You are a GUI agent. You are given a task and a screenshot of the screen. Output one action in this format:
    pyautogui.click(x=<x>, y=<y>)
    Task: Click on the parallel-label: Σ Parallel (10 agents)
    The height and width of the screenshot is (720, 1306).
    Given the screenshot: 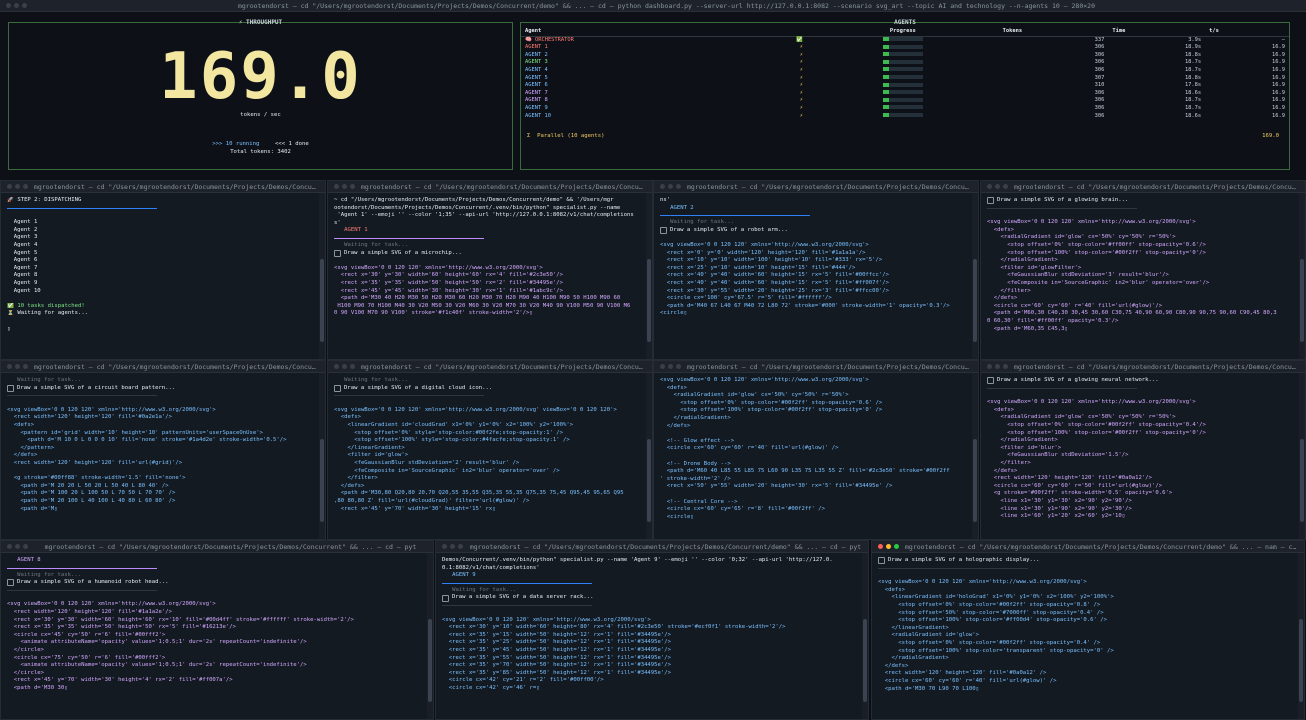 What is the action you would take?
    pyautogui.click(x=566, y=136)
    